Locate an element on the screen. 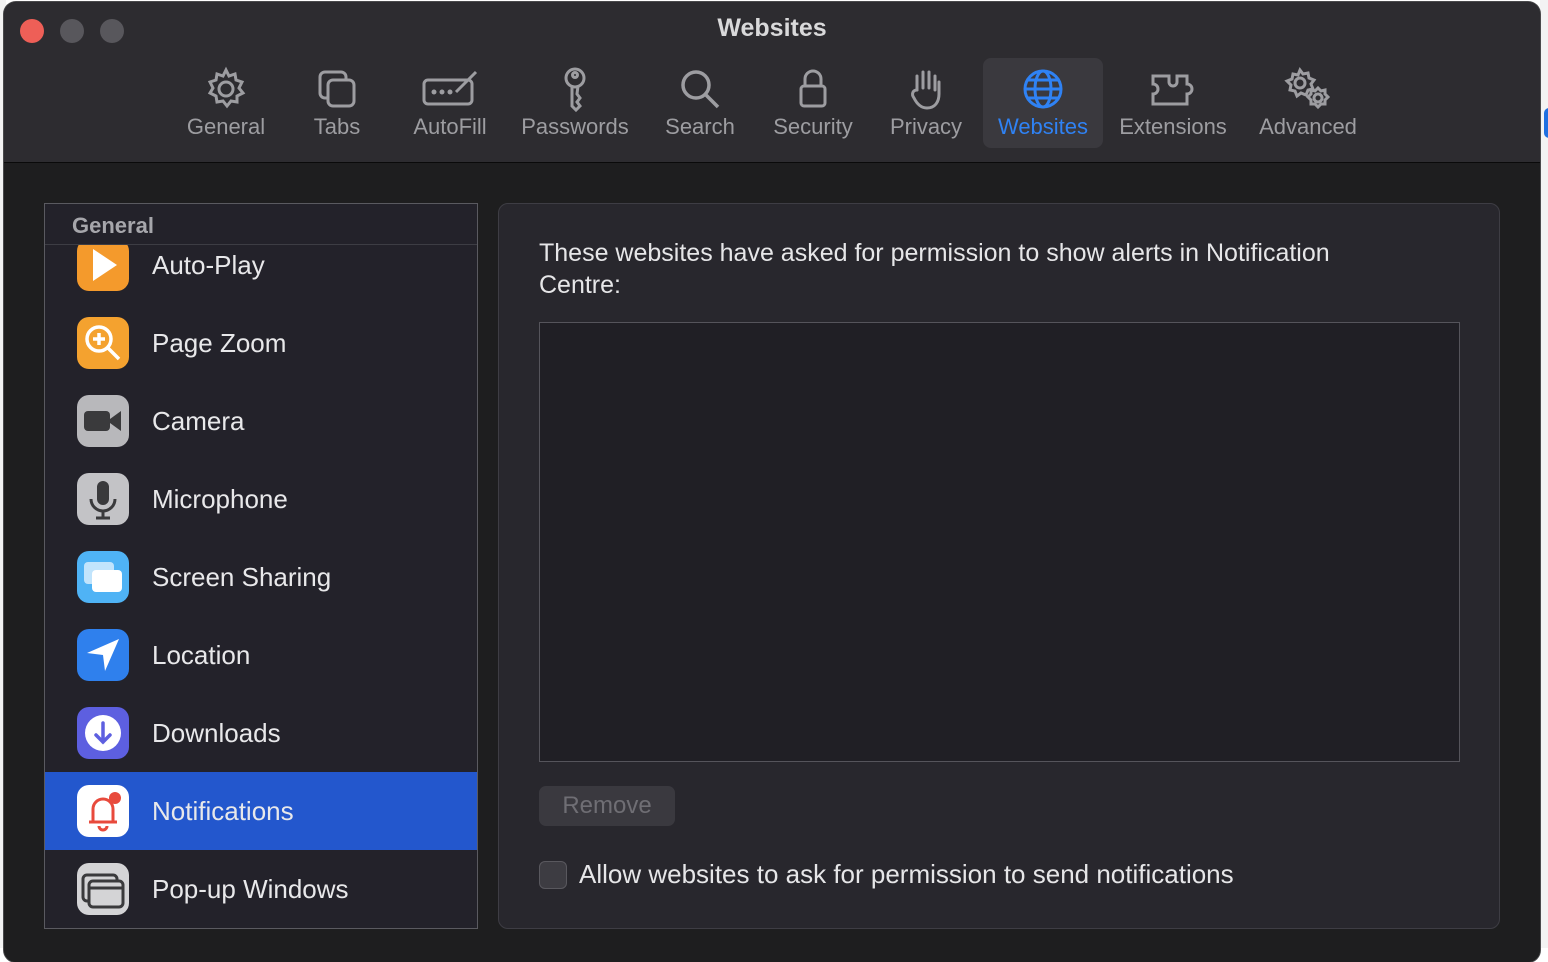 Image resolution: width=1548 pixels, height=962 pixels. tab-autofill-label: AutoFill is located at coordinates (450, 126).